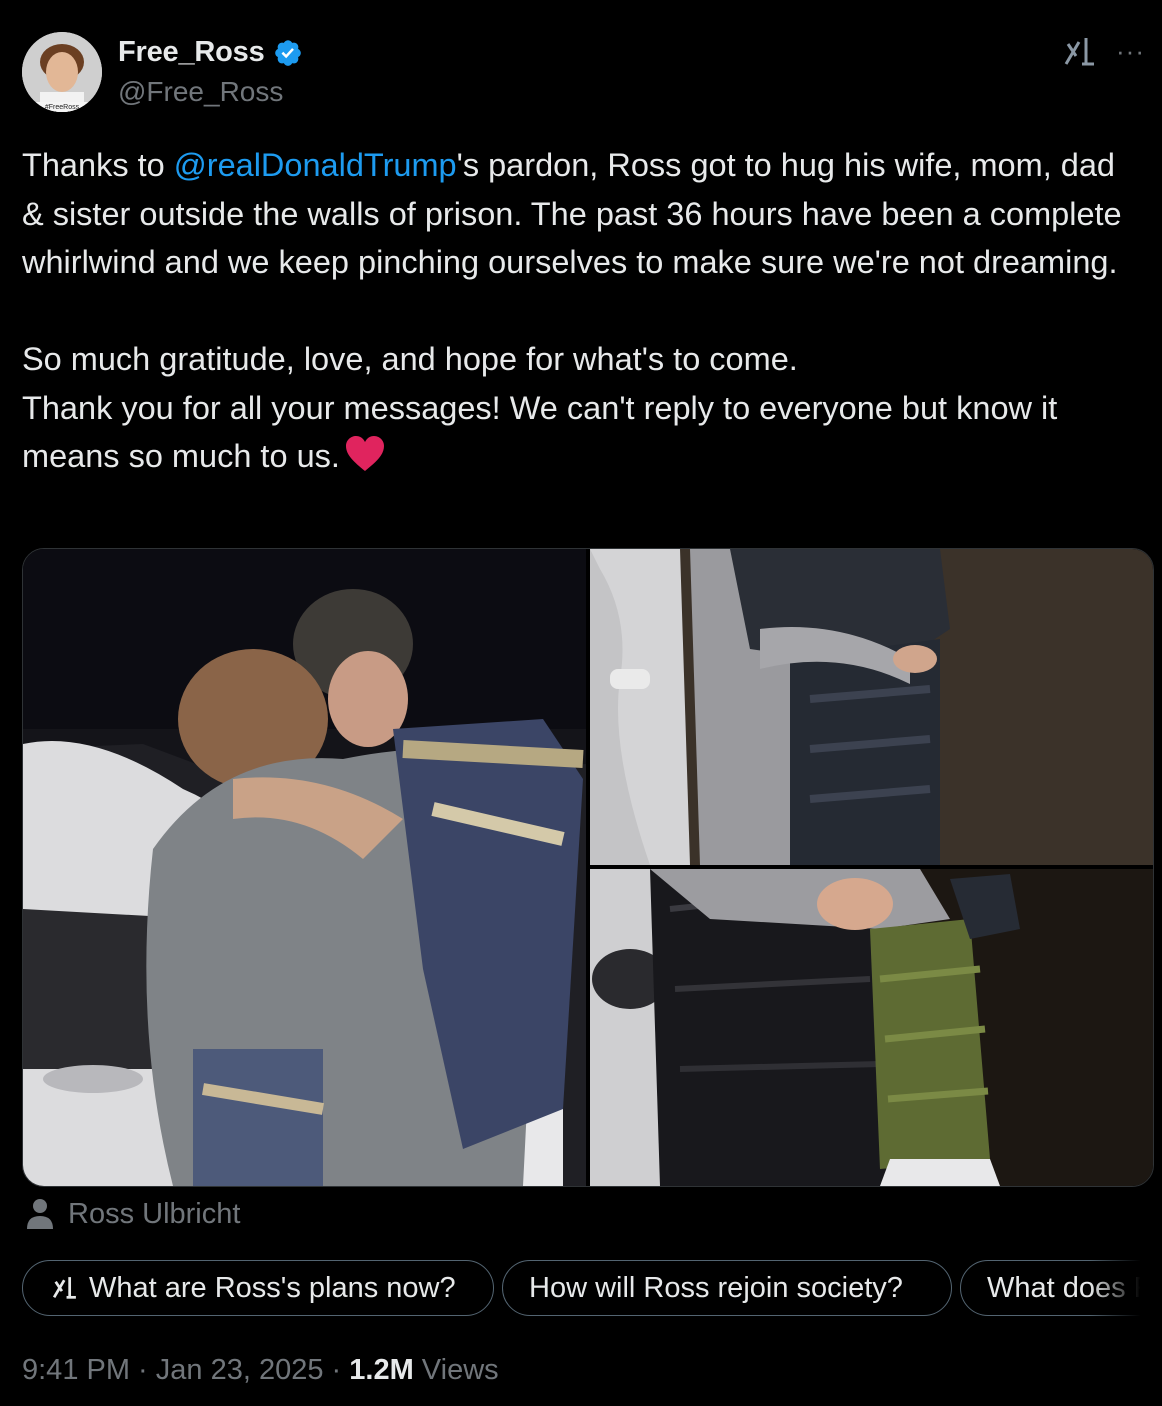 The image size is (1162, 1406). Describe the element at coordinates (62, 72) in the screenshot. I see `author-avatar: #FreeRoss` at that location.